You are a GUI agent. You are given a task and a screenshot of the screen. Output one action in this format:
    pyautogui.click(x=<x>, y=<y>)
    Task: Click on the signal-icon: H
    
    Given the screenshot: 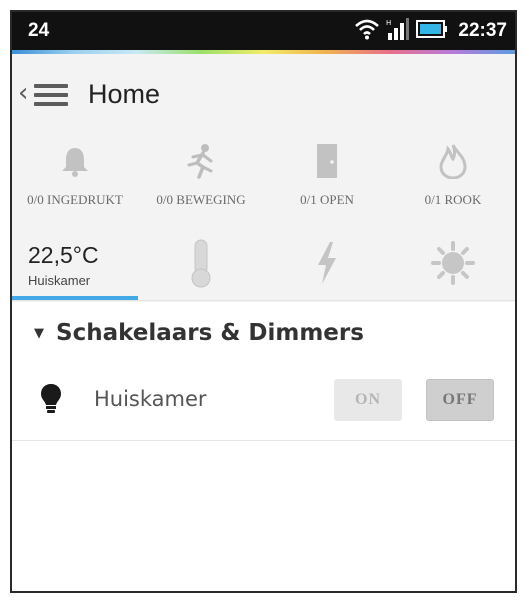 What is the action you would take?
    pyautogui.click(x=398, y=31)
    